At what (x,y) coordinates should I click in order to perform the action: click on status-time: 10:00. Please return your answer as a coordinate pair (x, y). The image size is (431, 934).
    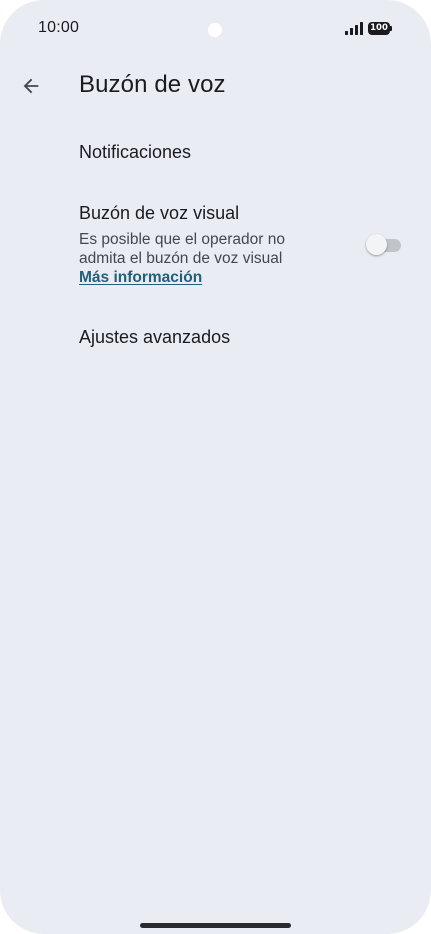
    Looking at the image, I should click on (59, 27).